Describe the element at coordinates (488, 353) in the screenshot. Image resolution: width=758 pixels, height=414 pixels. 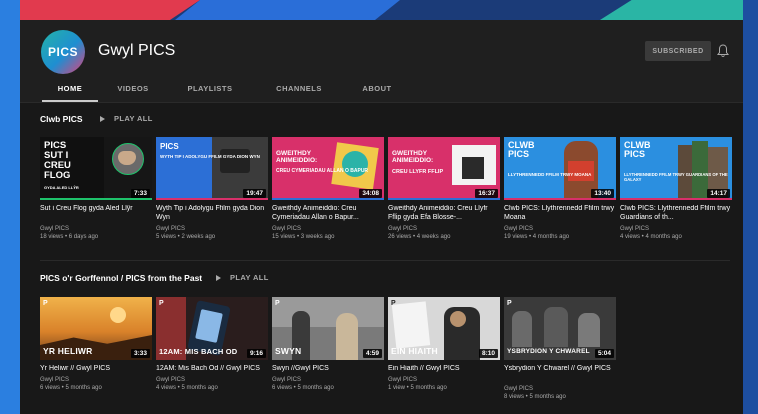
I see `video-duration: 8:10` at that location.